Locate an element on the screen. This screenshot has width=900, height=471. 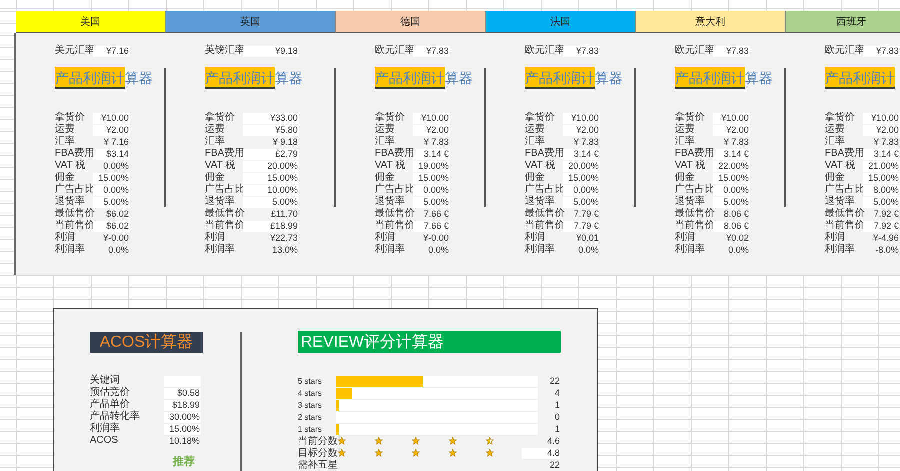
input-field: 8.06 € is located at coordinates (731, 226).